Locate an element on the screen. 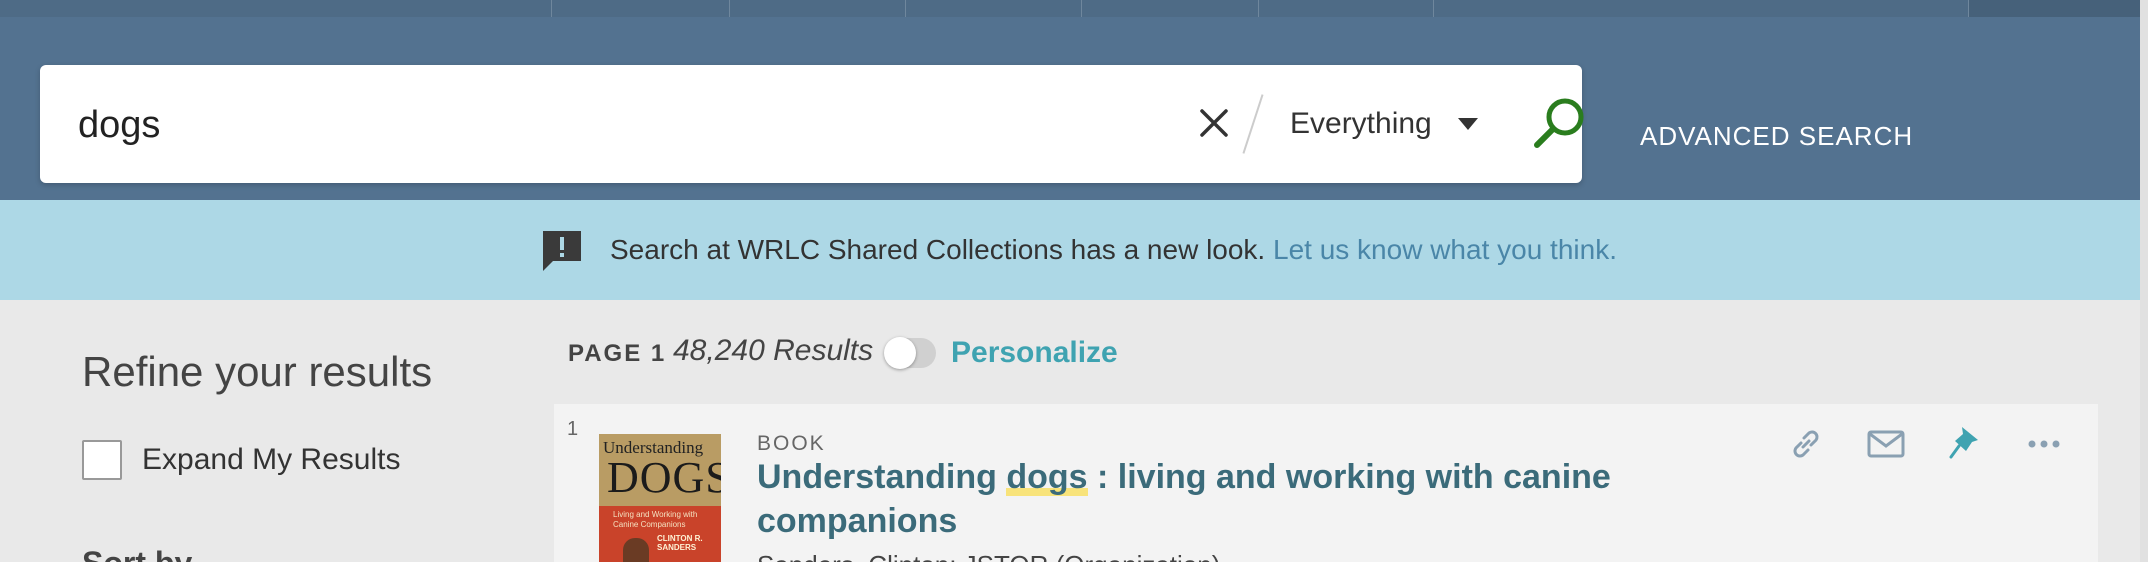 The image size is (2148, 562). toggle-knob is located at coordinates (900, 353).